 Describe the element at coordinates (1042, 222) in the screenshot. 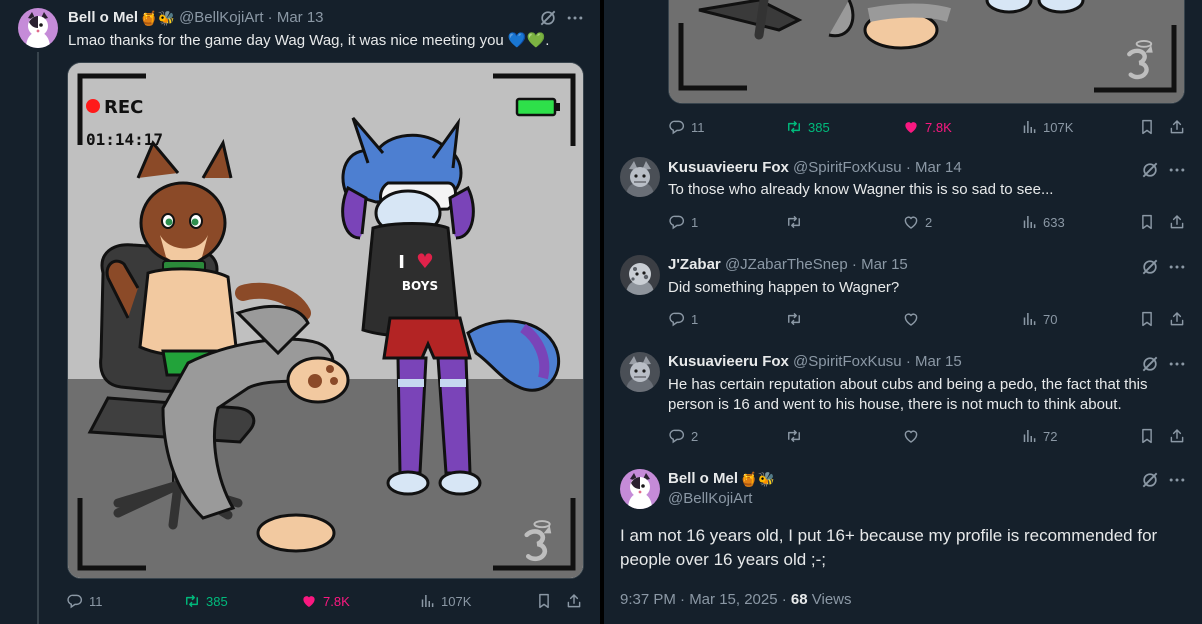

I see `views-button: 633` at that location.